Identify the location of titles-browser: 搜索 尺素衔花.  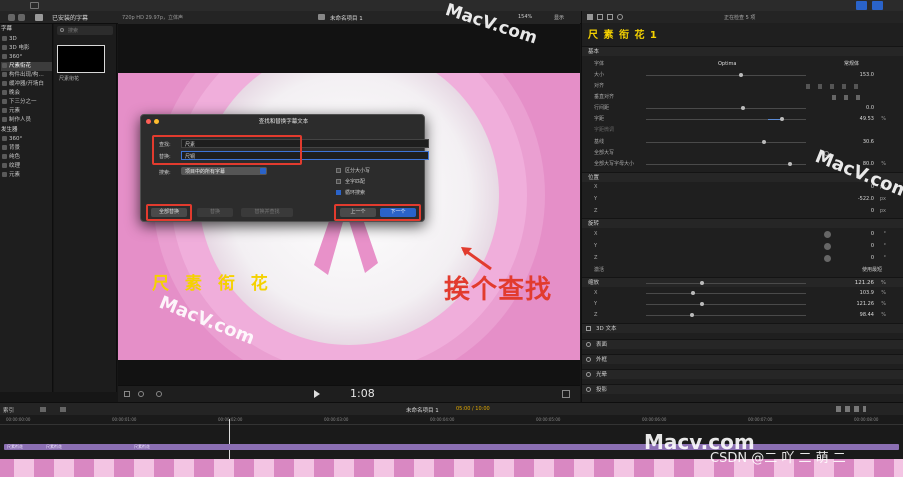
(85, 208).